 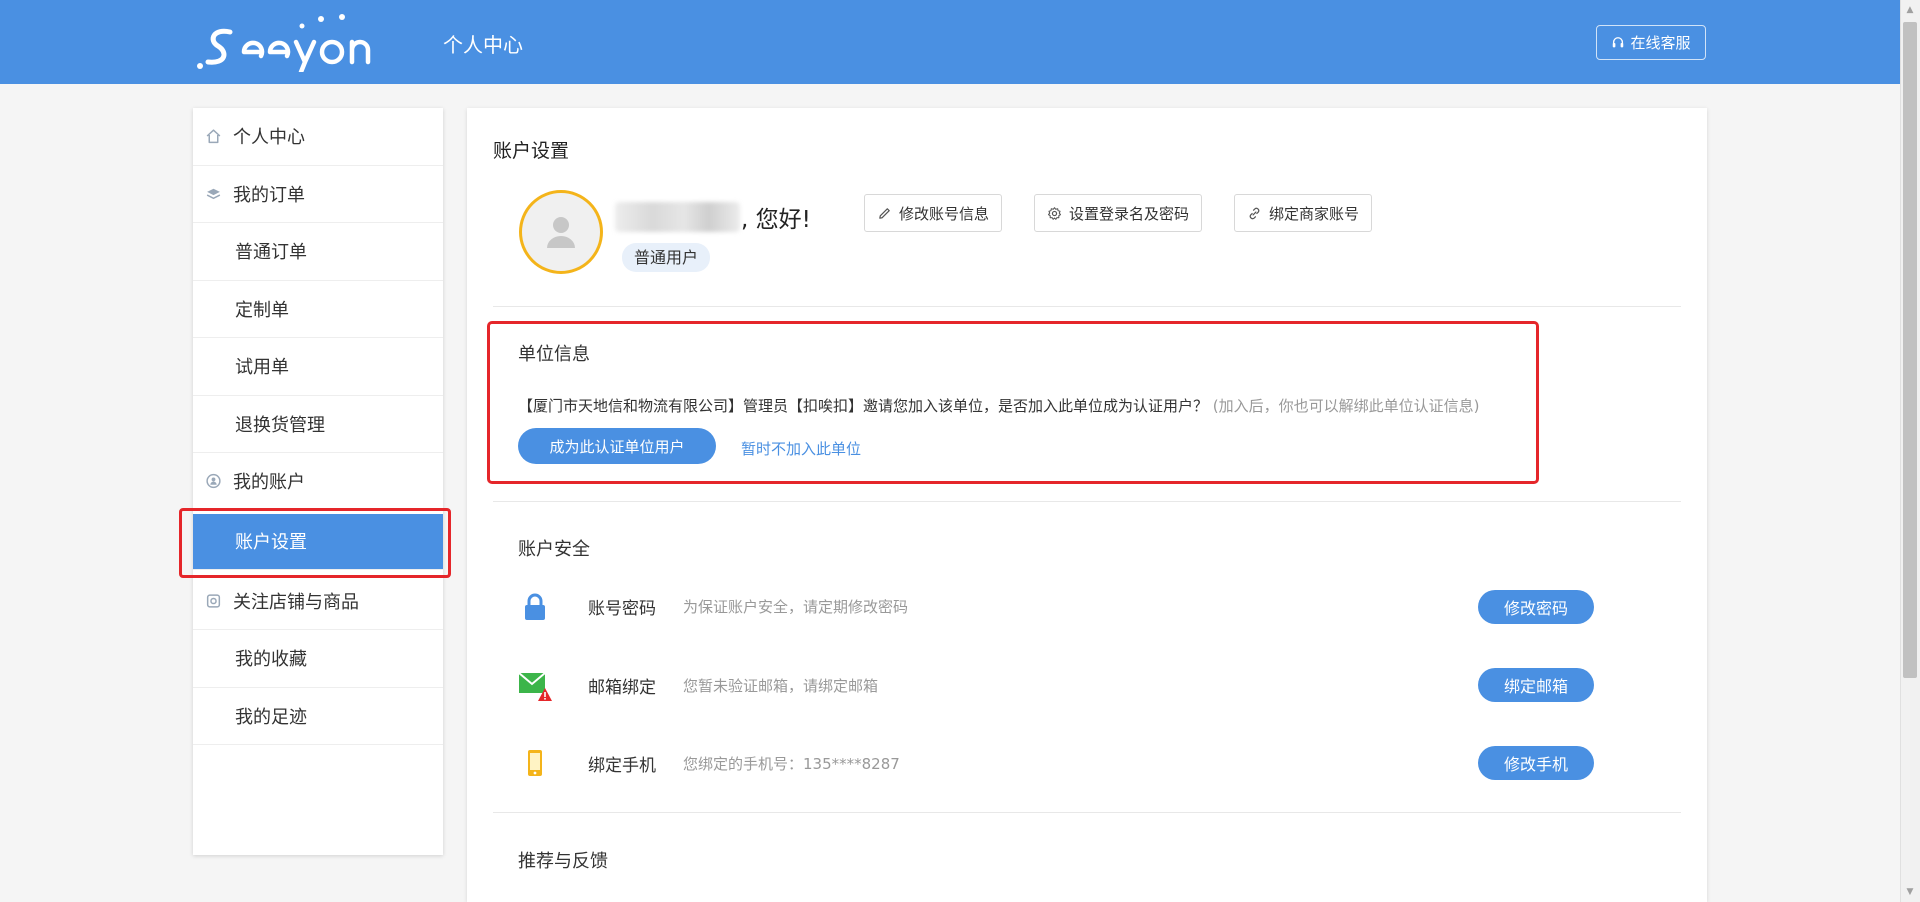 I want to click on header-title: 个人中心, so click(x=483, y=45).